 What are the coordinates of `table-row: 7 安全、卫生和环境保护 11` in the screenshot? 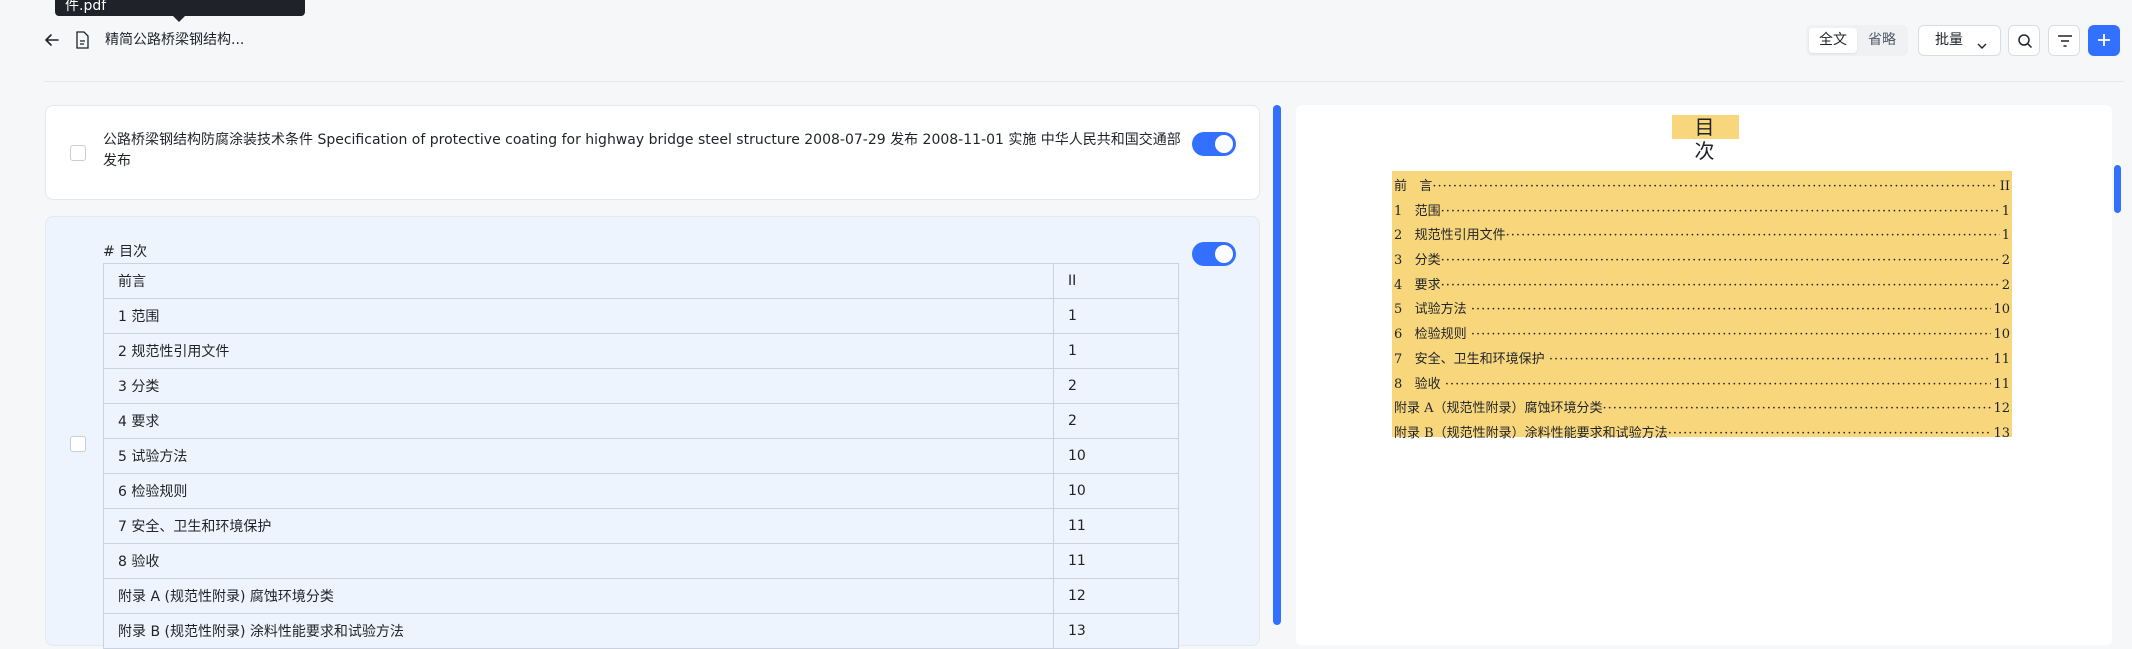 It's located at (641, 526).